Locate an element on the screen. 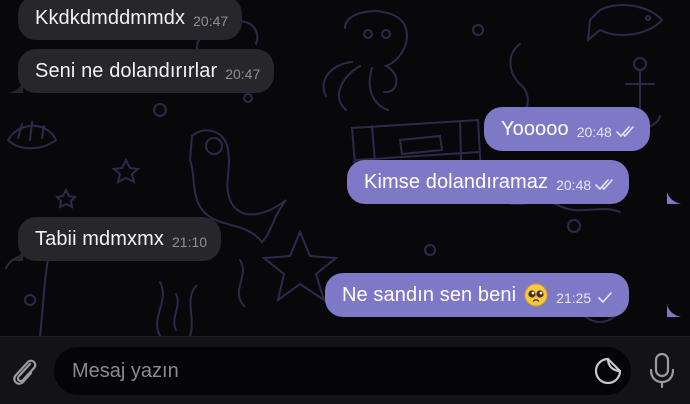  message-time: 21:10 is located at coordinates (190, 242).